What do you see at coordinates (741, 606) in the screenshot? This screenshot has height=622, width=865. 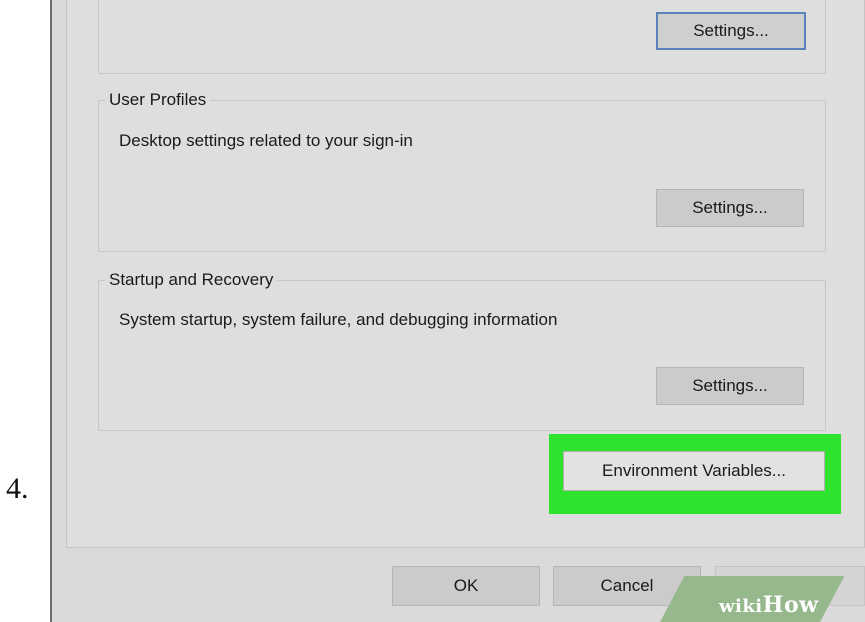 I see `wikihow-logo-wiki: wiki` at bounding box center [741, 606].